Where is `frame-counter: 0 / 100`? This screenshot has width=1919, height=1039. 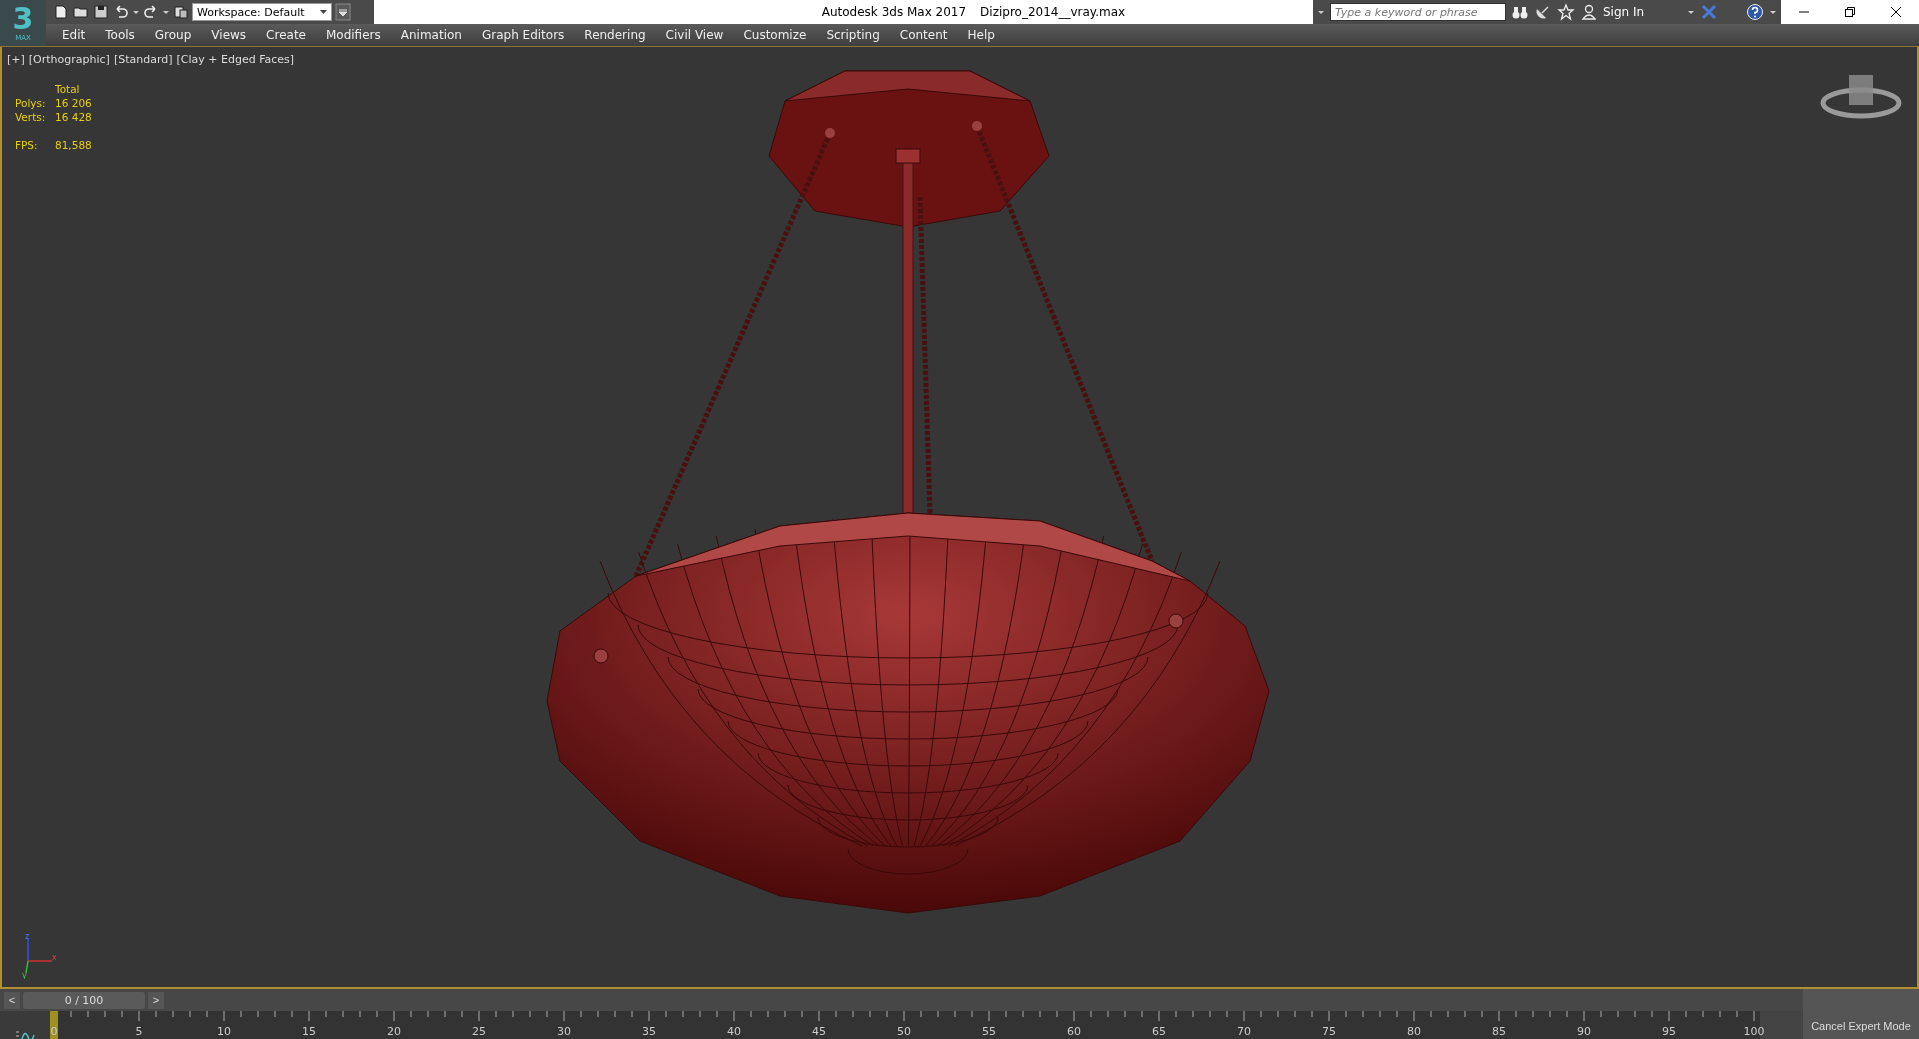 frame-counter: 0 / 100 is located at coordinates (84, 1000).